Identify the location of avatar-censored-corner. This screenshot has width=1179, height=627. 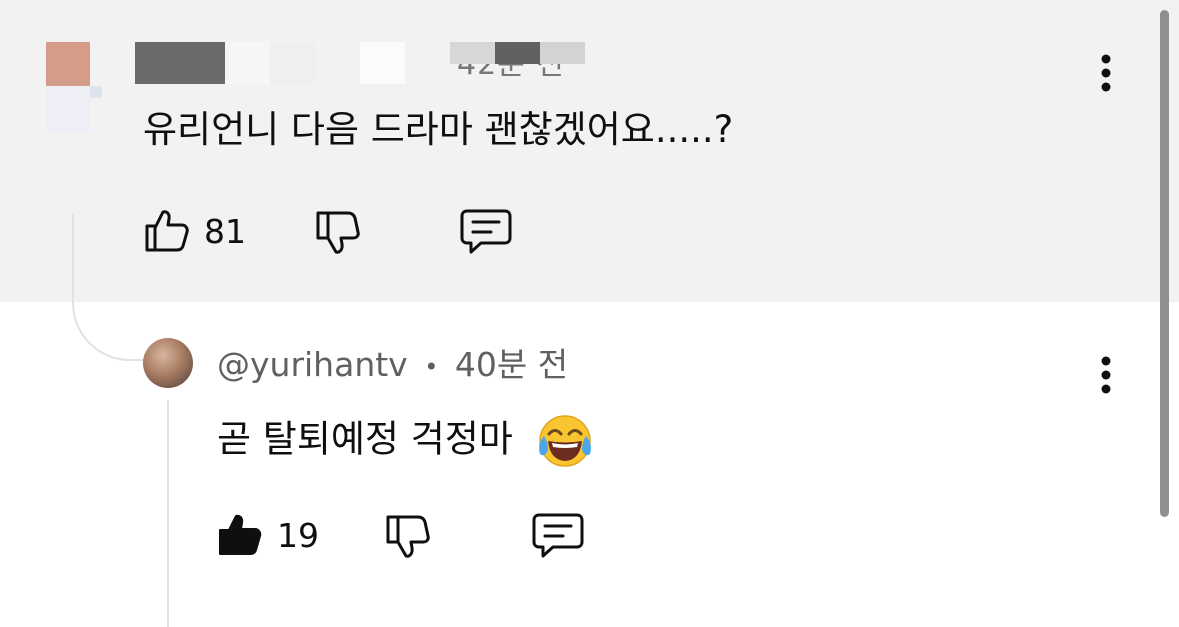
(96, 92).